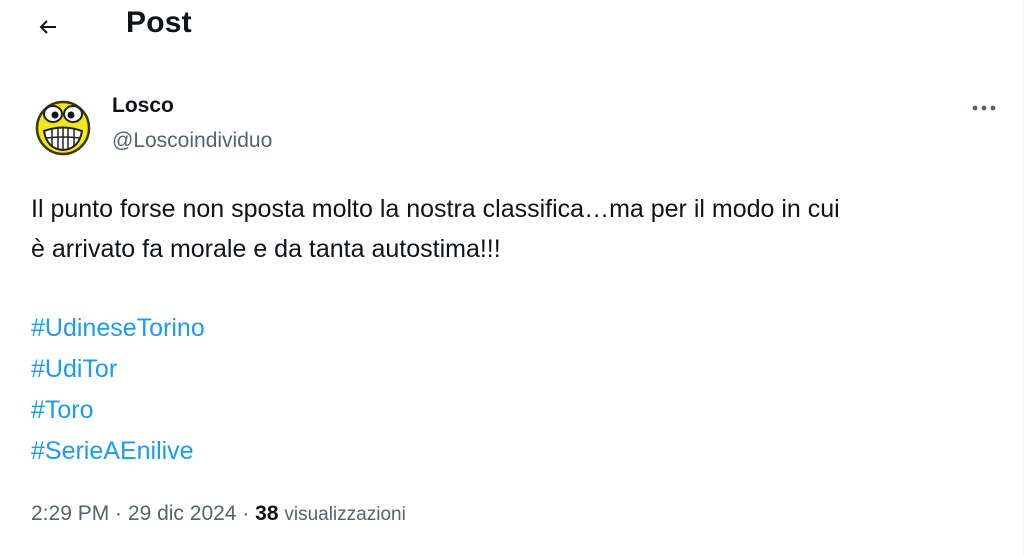  I want to click on arrow-left-icon, so click(47, 27).